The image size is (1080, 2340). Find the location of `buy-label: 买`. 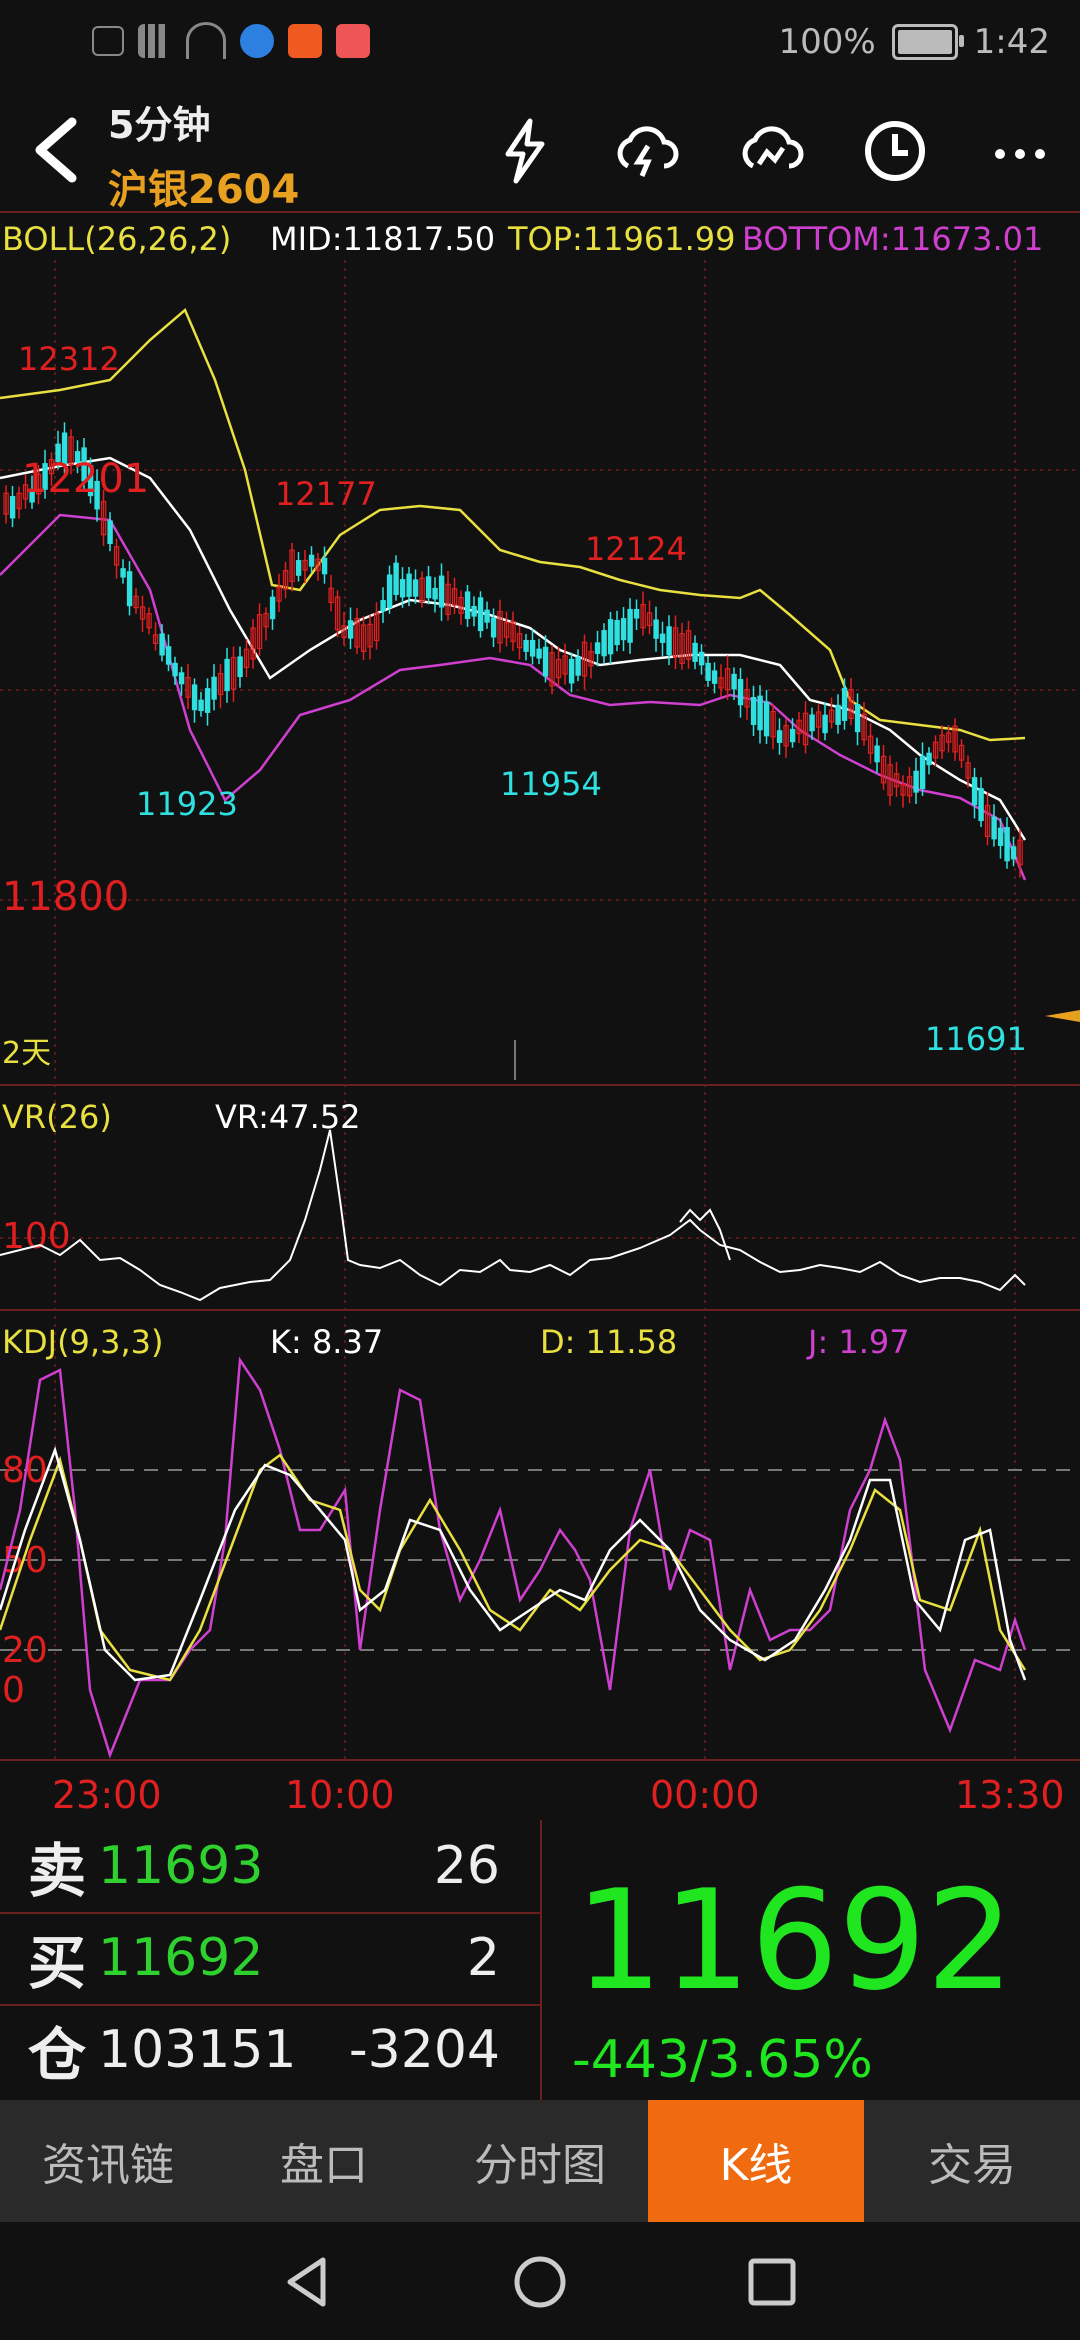

buy-label: 买 is located at coordinates (57, 1963).